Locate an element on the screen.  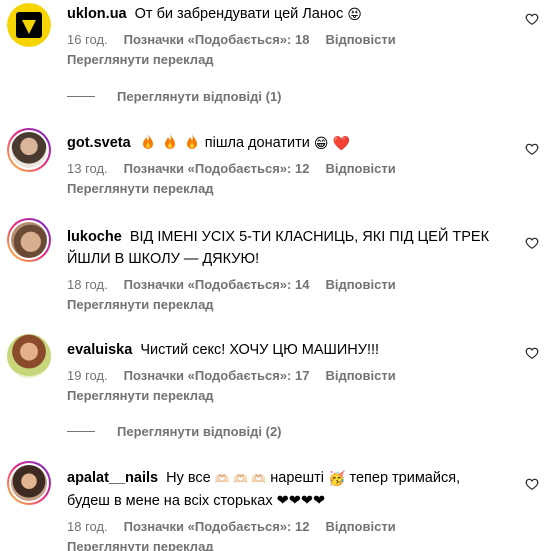
uklon-logo is located at coordinates (29, 25).